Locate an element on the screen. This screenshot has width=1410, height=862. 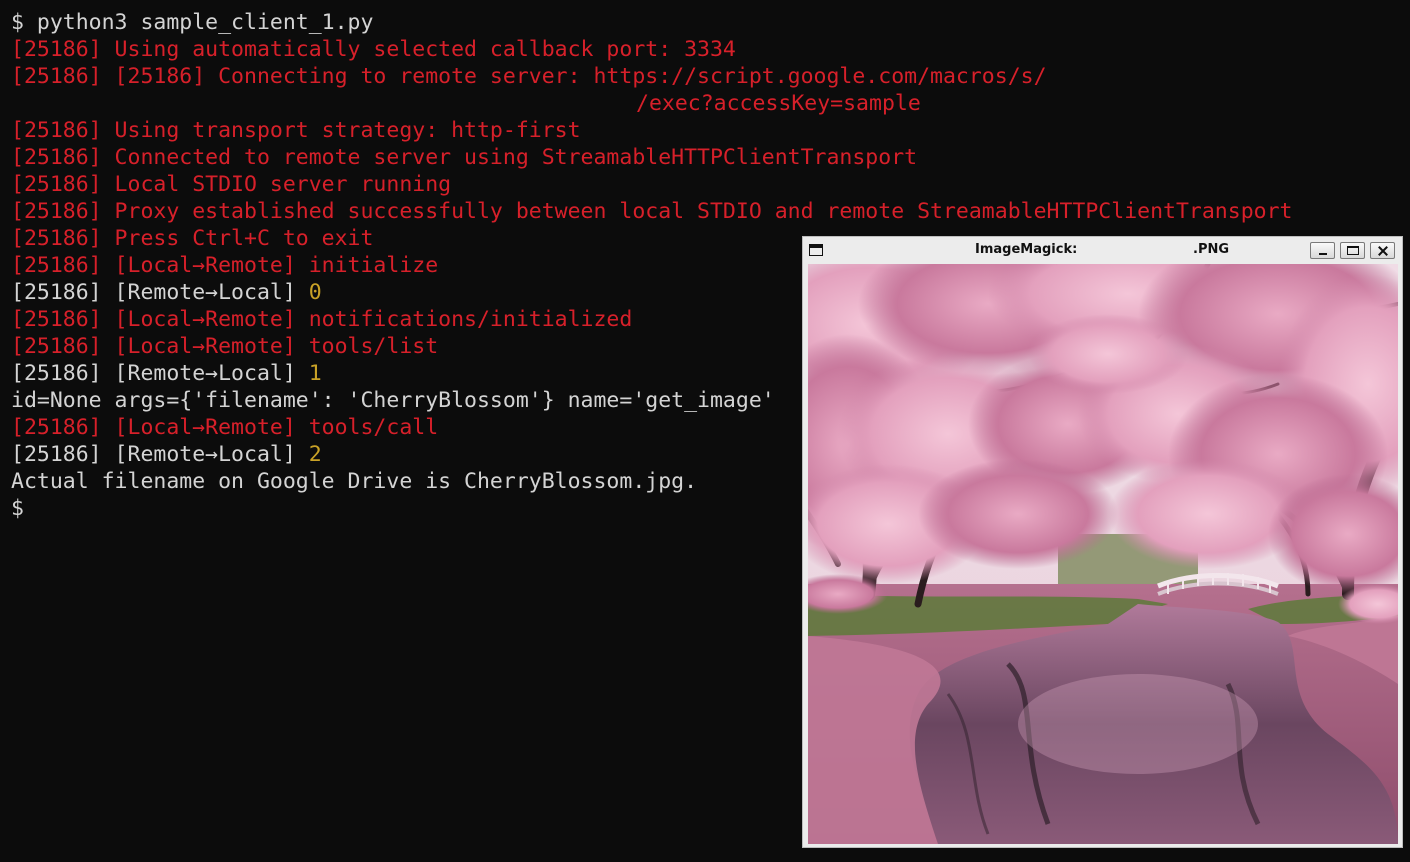
terminal-text: 2 is located at coordinates (315, 454).